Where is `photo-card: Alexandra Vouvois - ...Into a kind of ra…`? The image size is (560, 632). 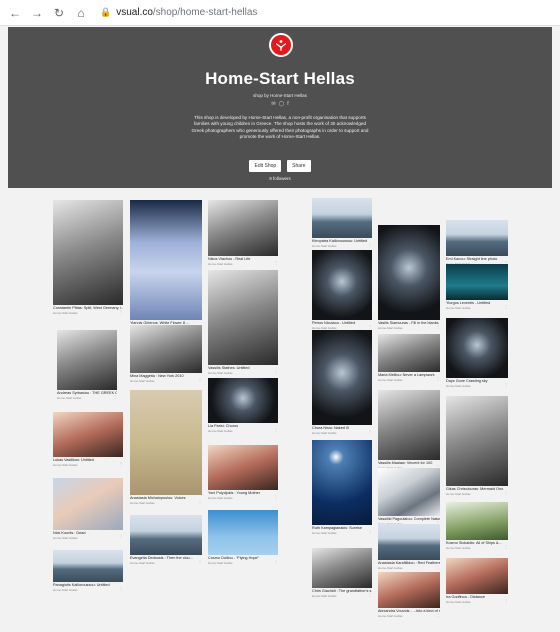
photo-card: Alexandra Vouvois - ...Into a kind of ra… is located at coordinates (409, 596).